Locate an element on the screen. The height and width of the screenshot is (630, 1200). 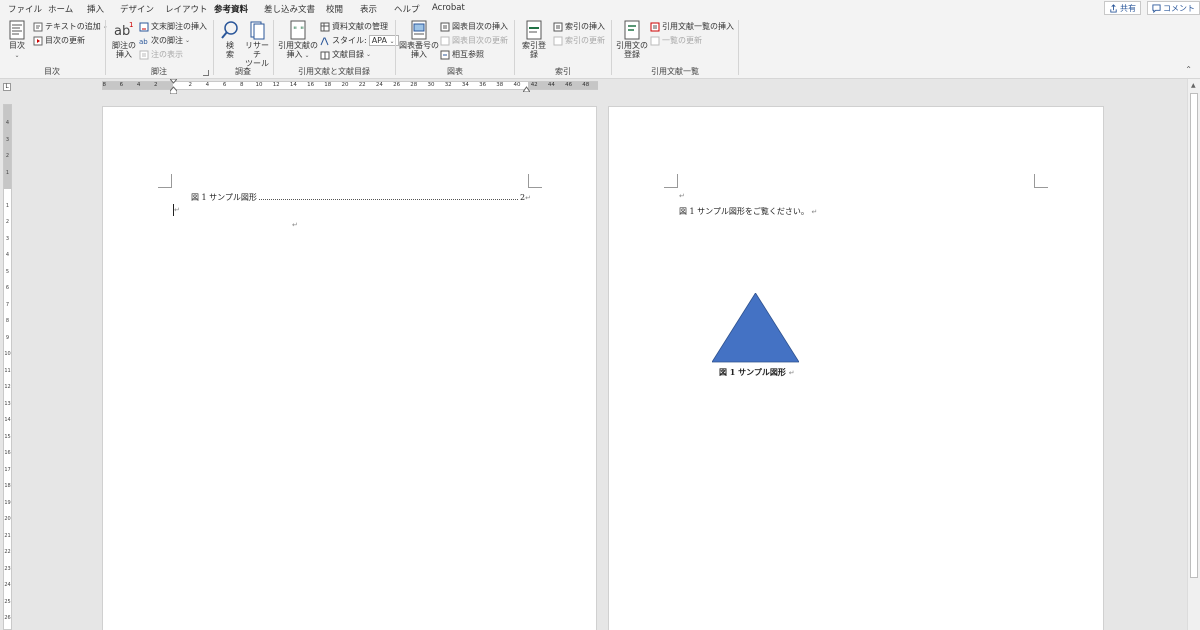
ruler-tick-label: 40 is located at coordinates (517, 85).